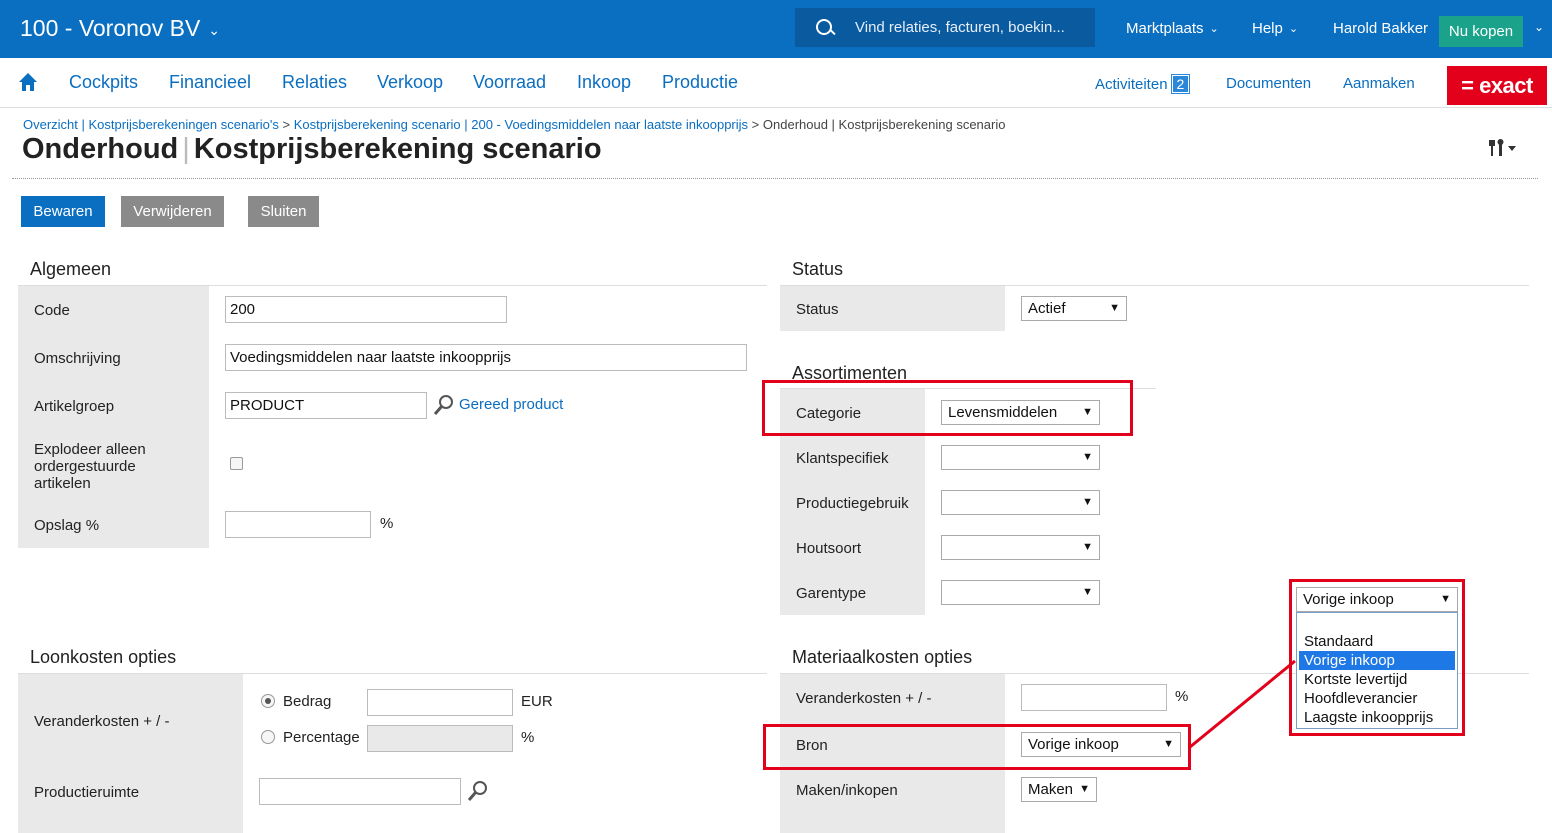 The width and height of the screenshot is (1552, 833). I want to click on global-search, so click(945, 27).